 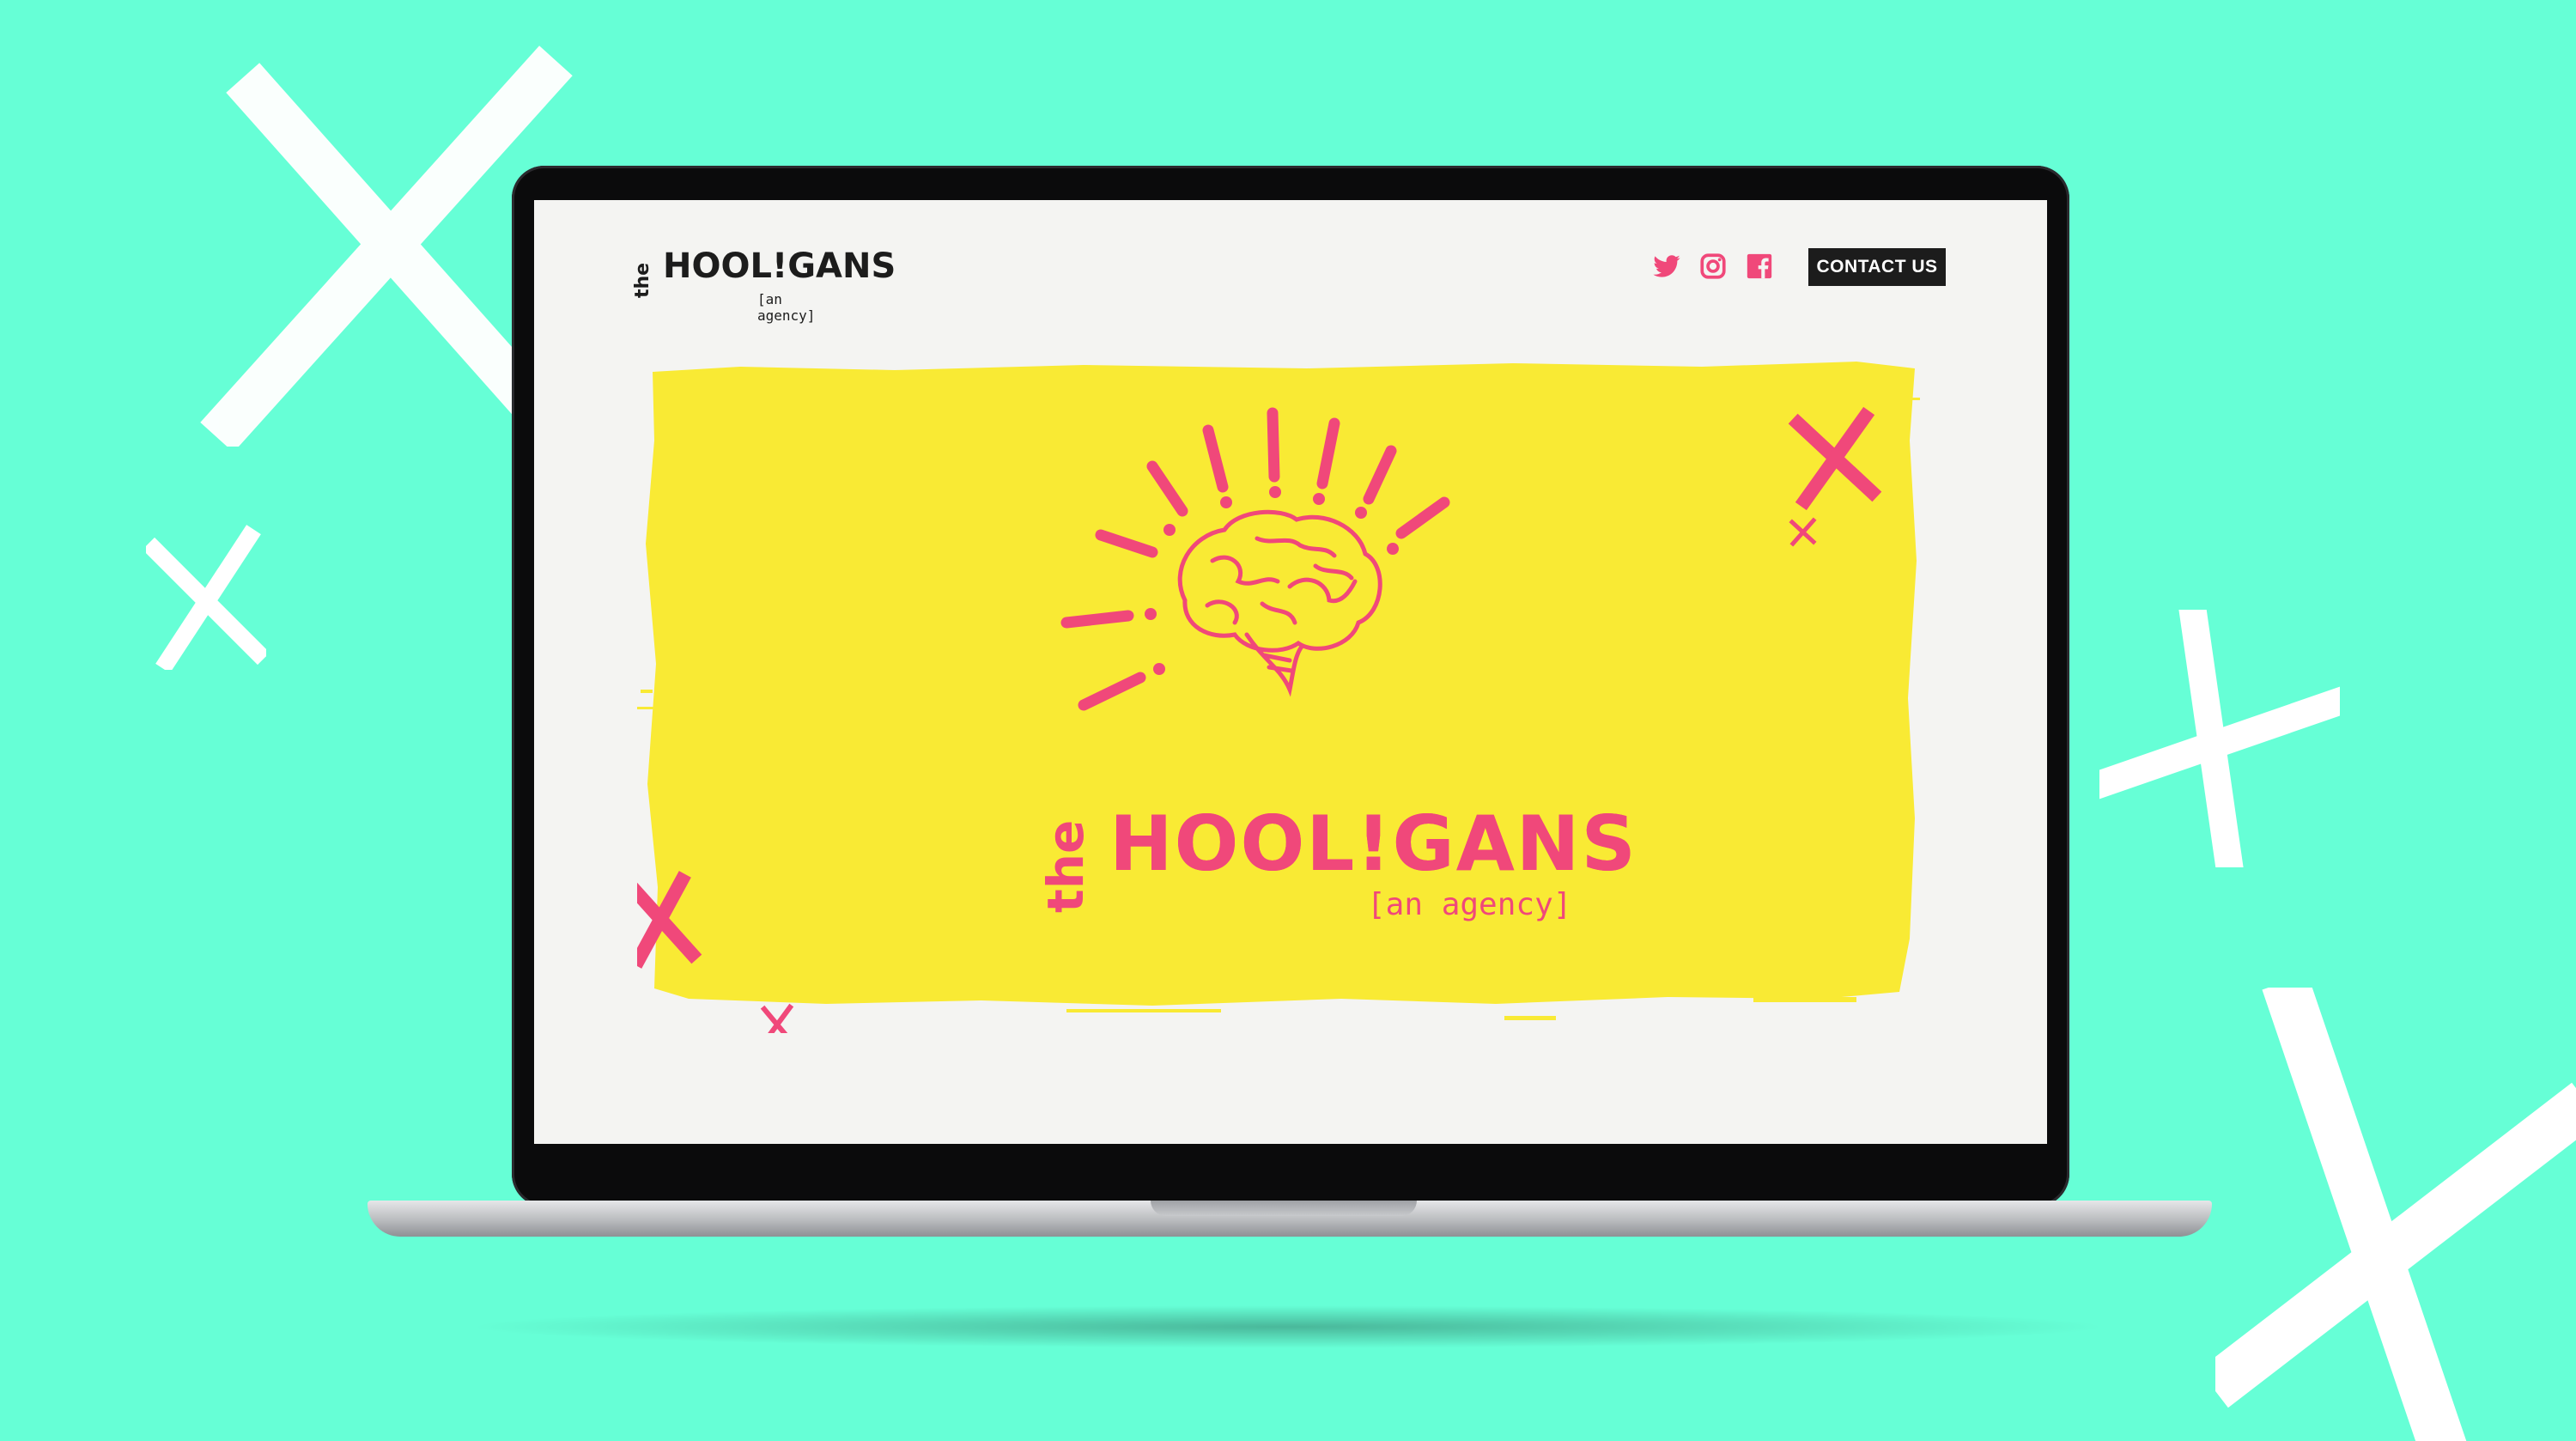 I want to click on laptop-shadow, so click(x=1288, y=1327).